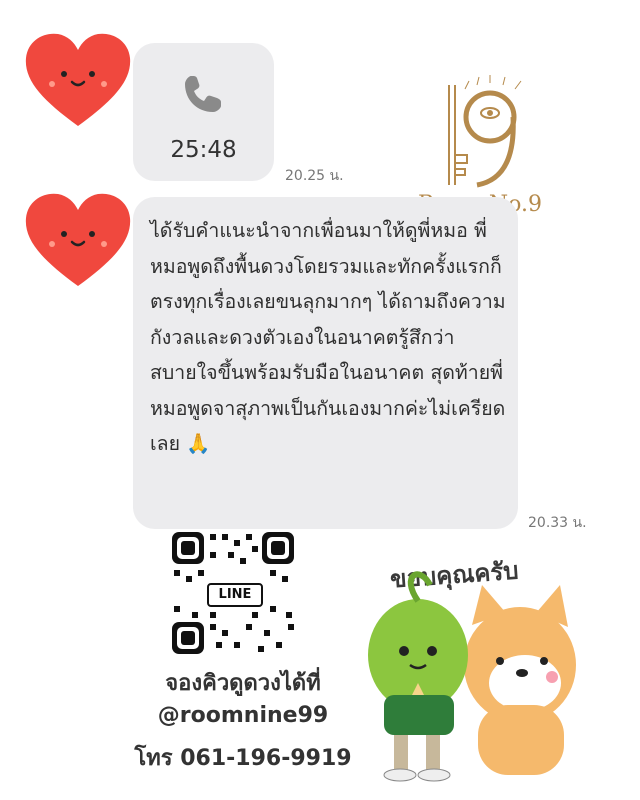  Describe the element at coordinates (243, 683) in the screenshot. I see `booking-label: จองคิวดูดวงได้ที่` at that location.